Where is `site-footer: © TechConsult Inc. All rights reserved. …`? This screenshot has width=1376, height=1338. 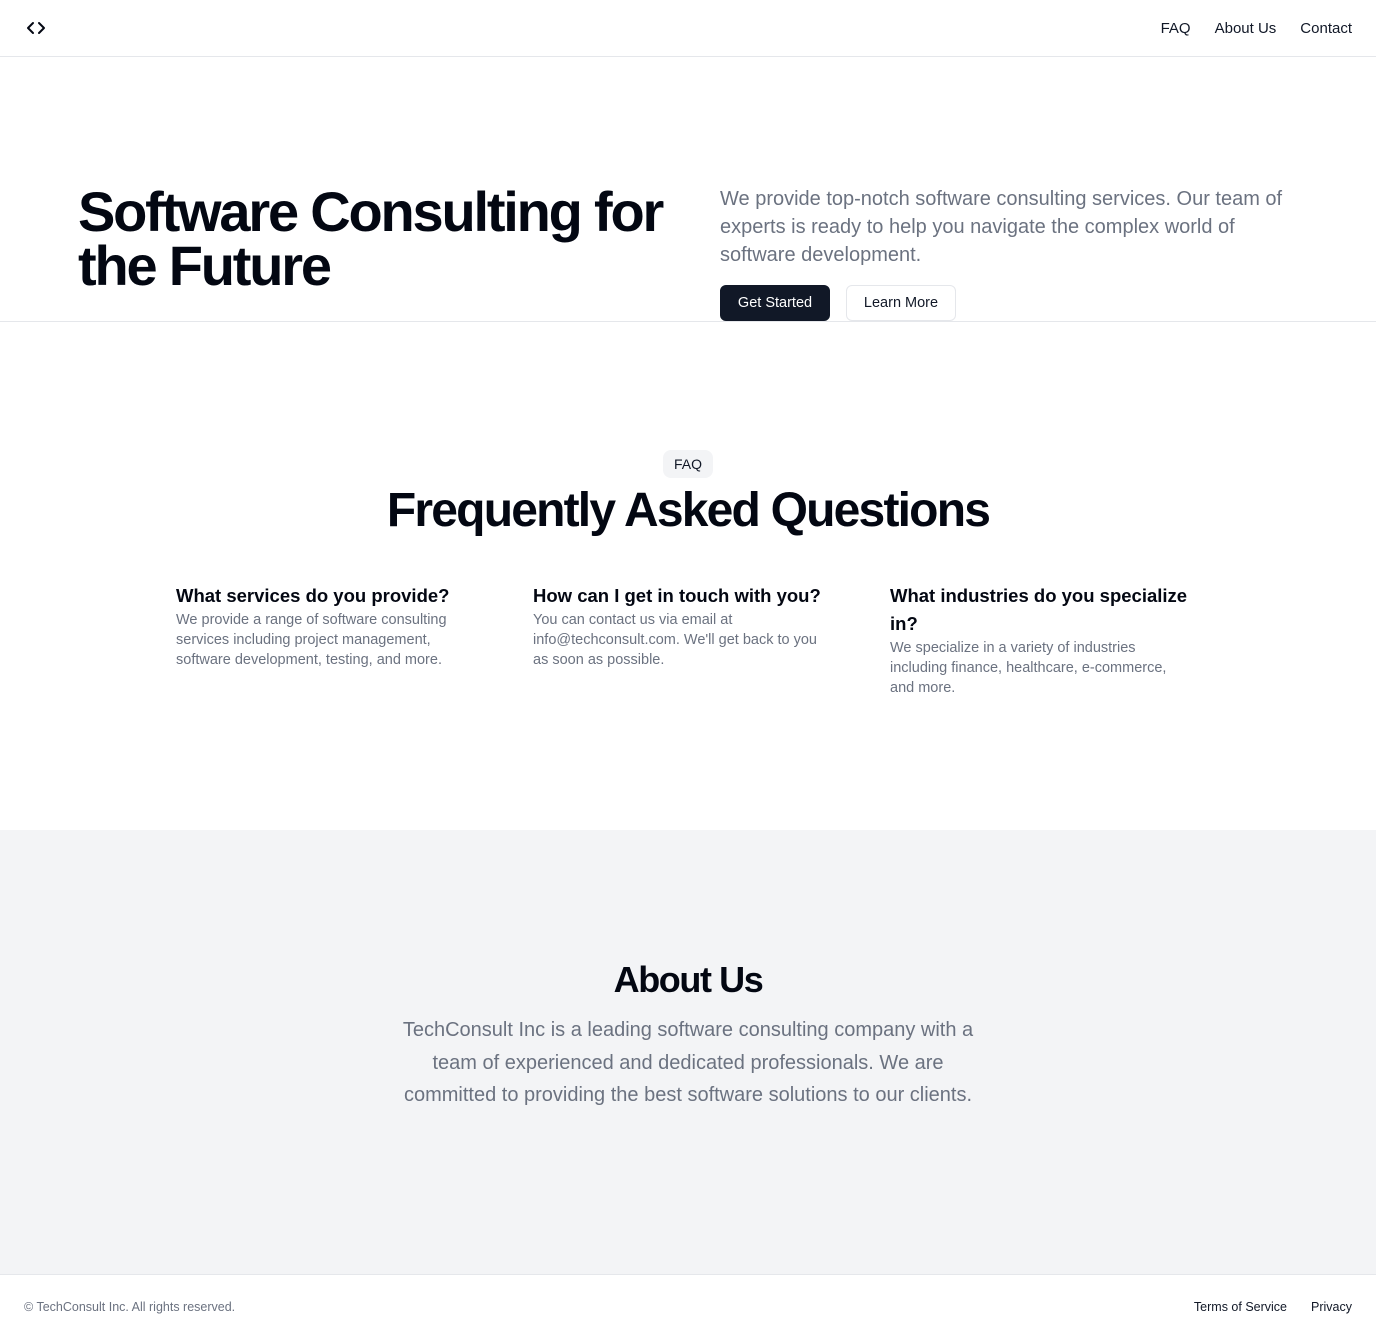 site-footer: © TechConsult Inc. All rights reserved. … is located at coordinates (688, 1306).